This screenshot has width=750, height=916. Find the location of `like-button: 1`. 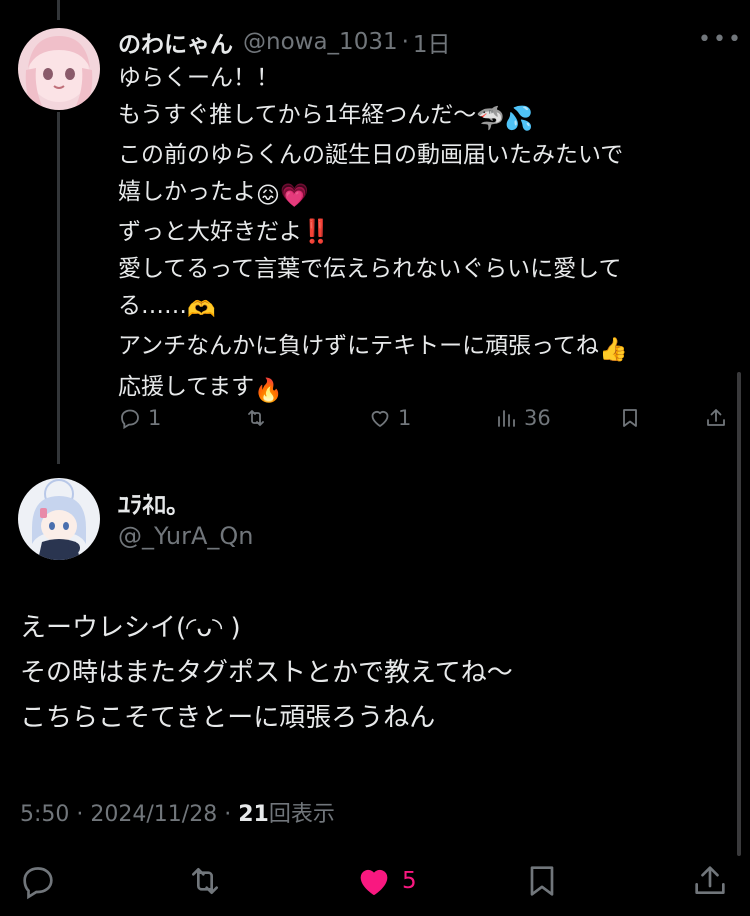

like-button: 1 is located at coordinates (389, 418).